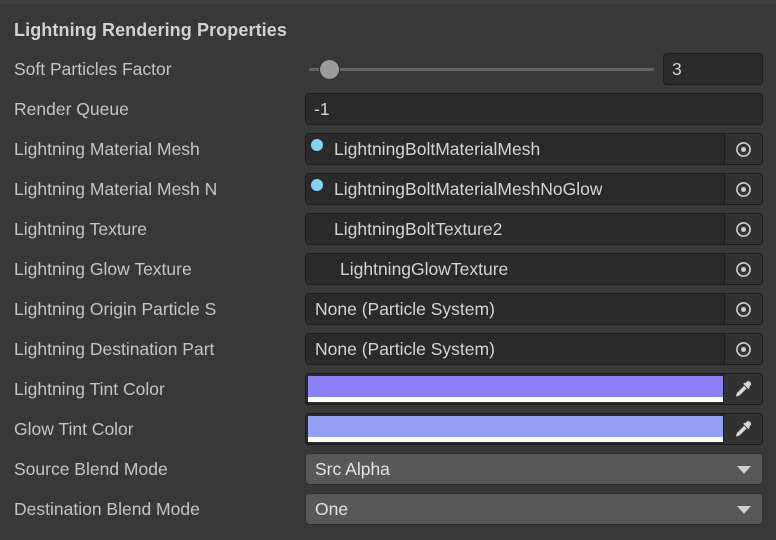  Describe the element at coordinates (103, 269) in the screenshot. I see `property-label: Lightning Glow Texture` at that location.